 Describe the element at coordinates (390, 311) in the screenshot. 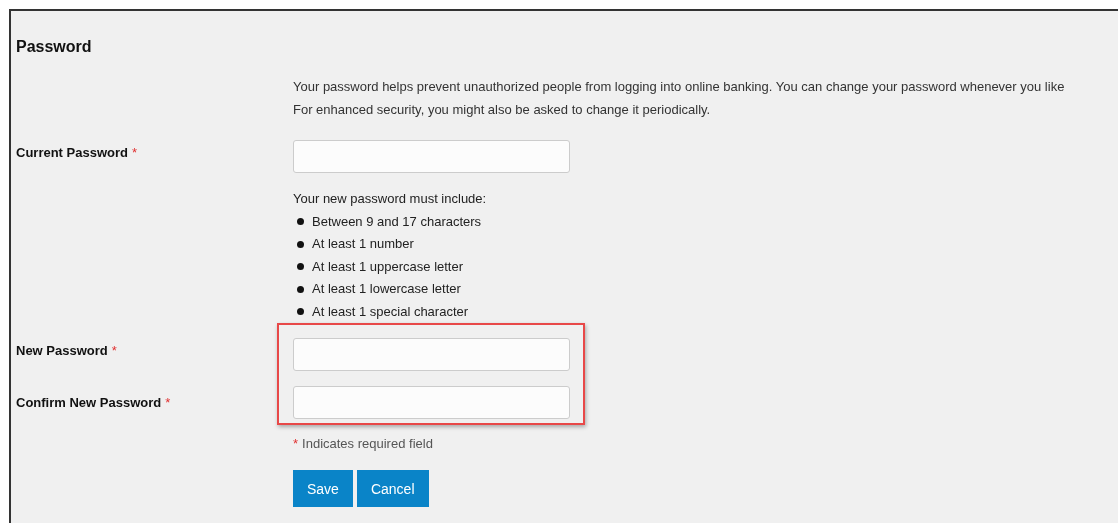

I see `rule-text: At least 1 special character` at that location.